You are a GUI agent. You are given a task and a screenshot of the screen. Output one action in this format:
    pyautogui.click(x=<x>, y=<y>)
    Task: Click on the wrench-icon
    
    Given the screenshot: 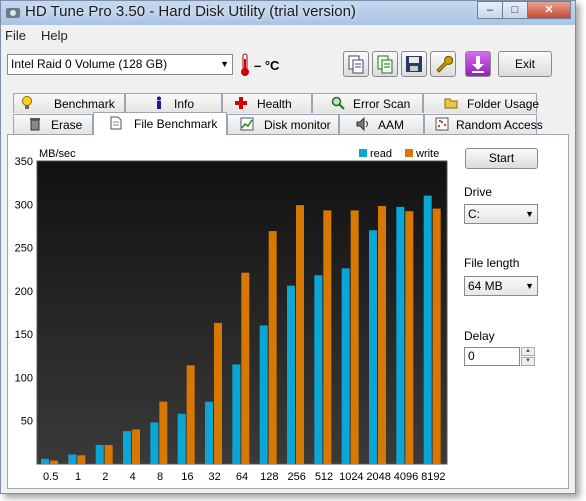 What is the action you would take?
    pyautogui.click(x=445, y=64)
    